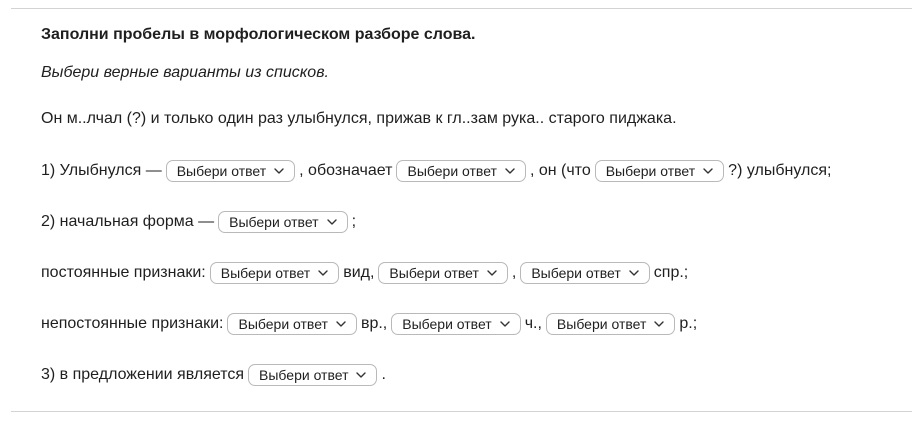 This screenshot has height=429, width=912. What do you see at coordinates (374, 323) in the screenshot?
I see `row-4-mid1: вр.,` at bounding box center [374, 323].